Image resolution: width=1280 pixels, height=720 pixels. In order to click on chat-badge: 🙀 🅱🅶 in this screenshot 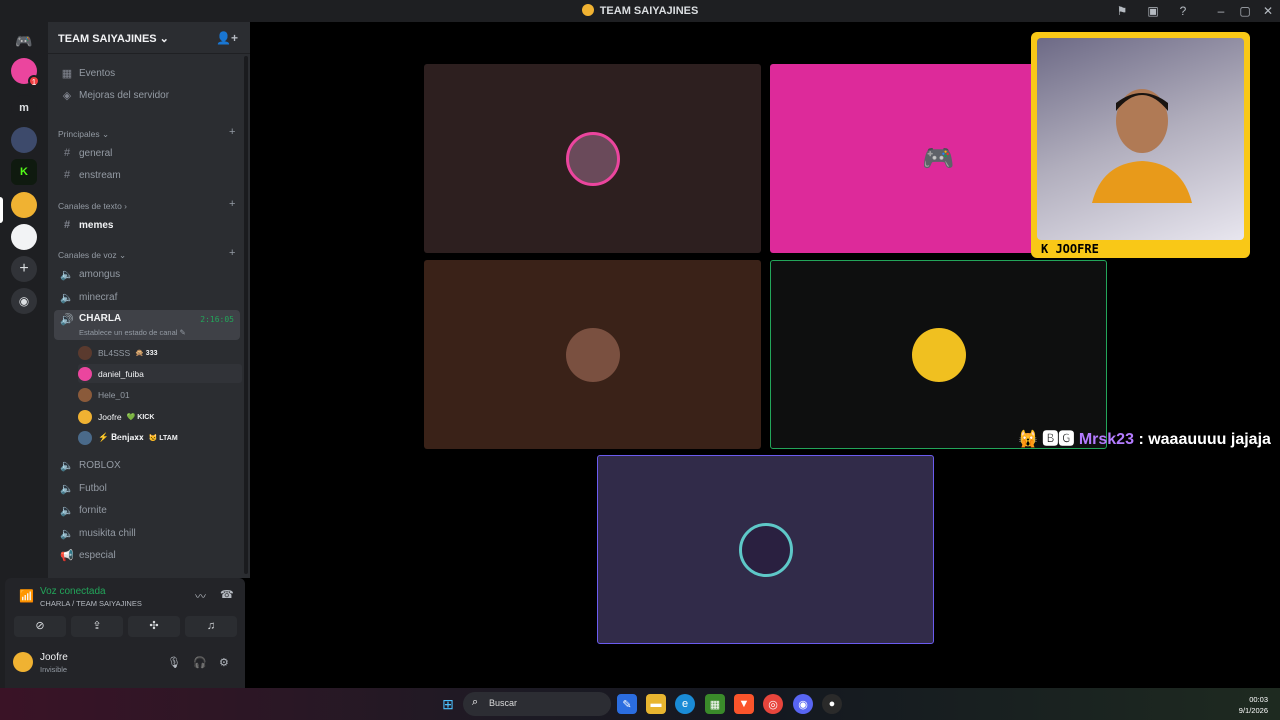, I will do `click(1046, 439)`.